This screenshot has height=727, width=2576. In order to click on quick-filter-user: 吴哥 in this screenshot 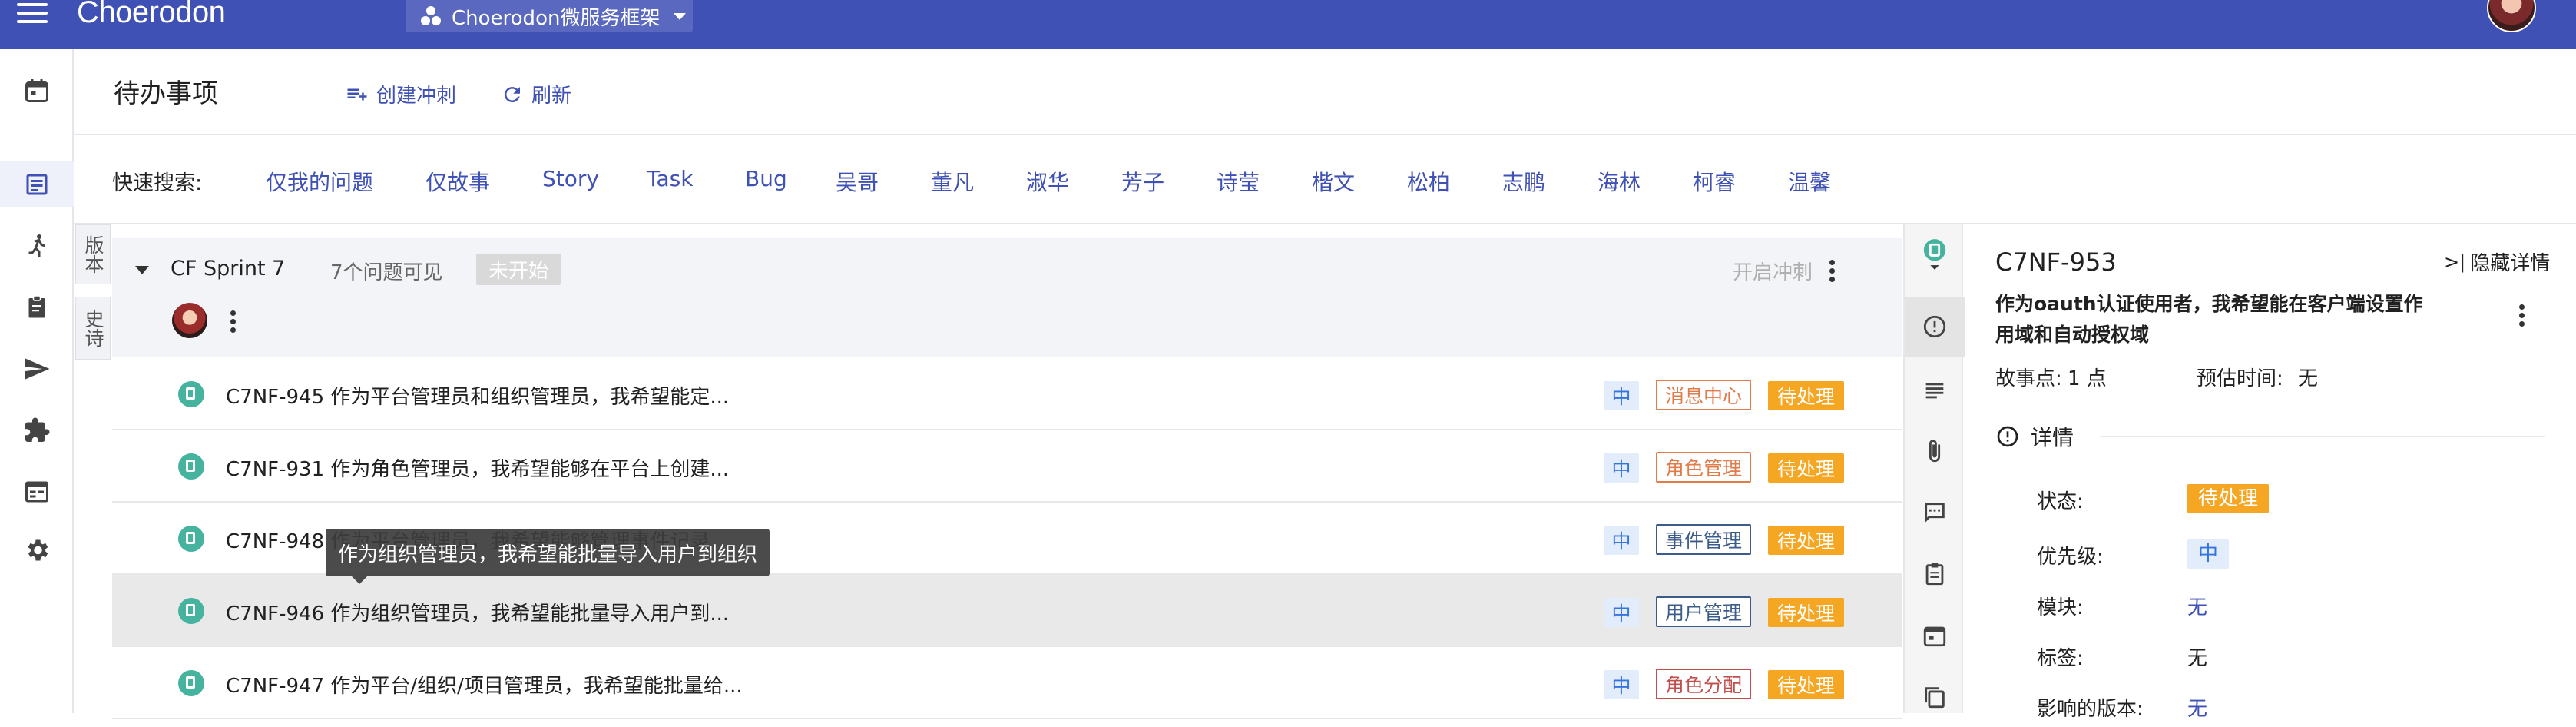, I will do `click(857, 182)`.